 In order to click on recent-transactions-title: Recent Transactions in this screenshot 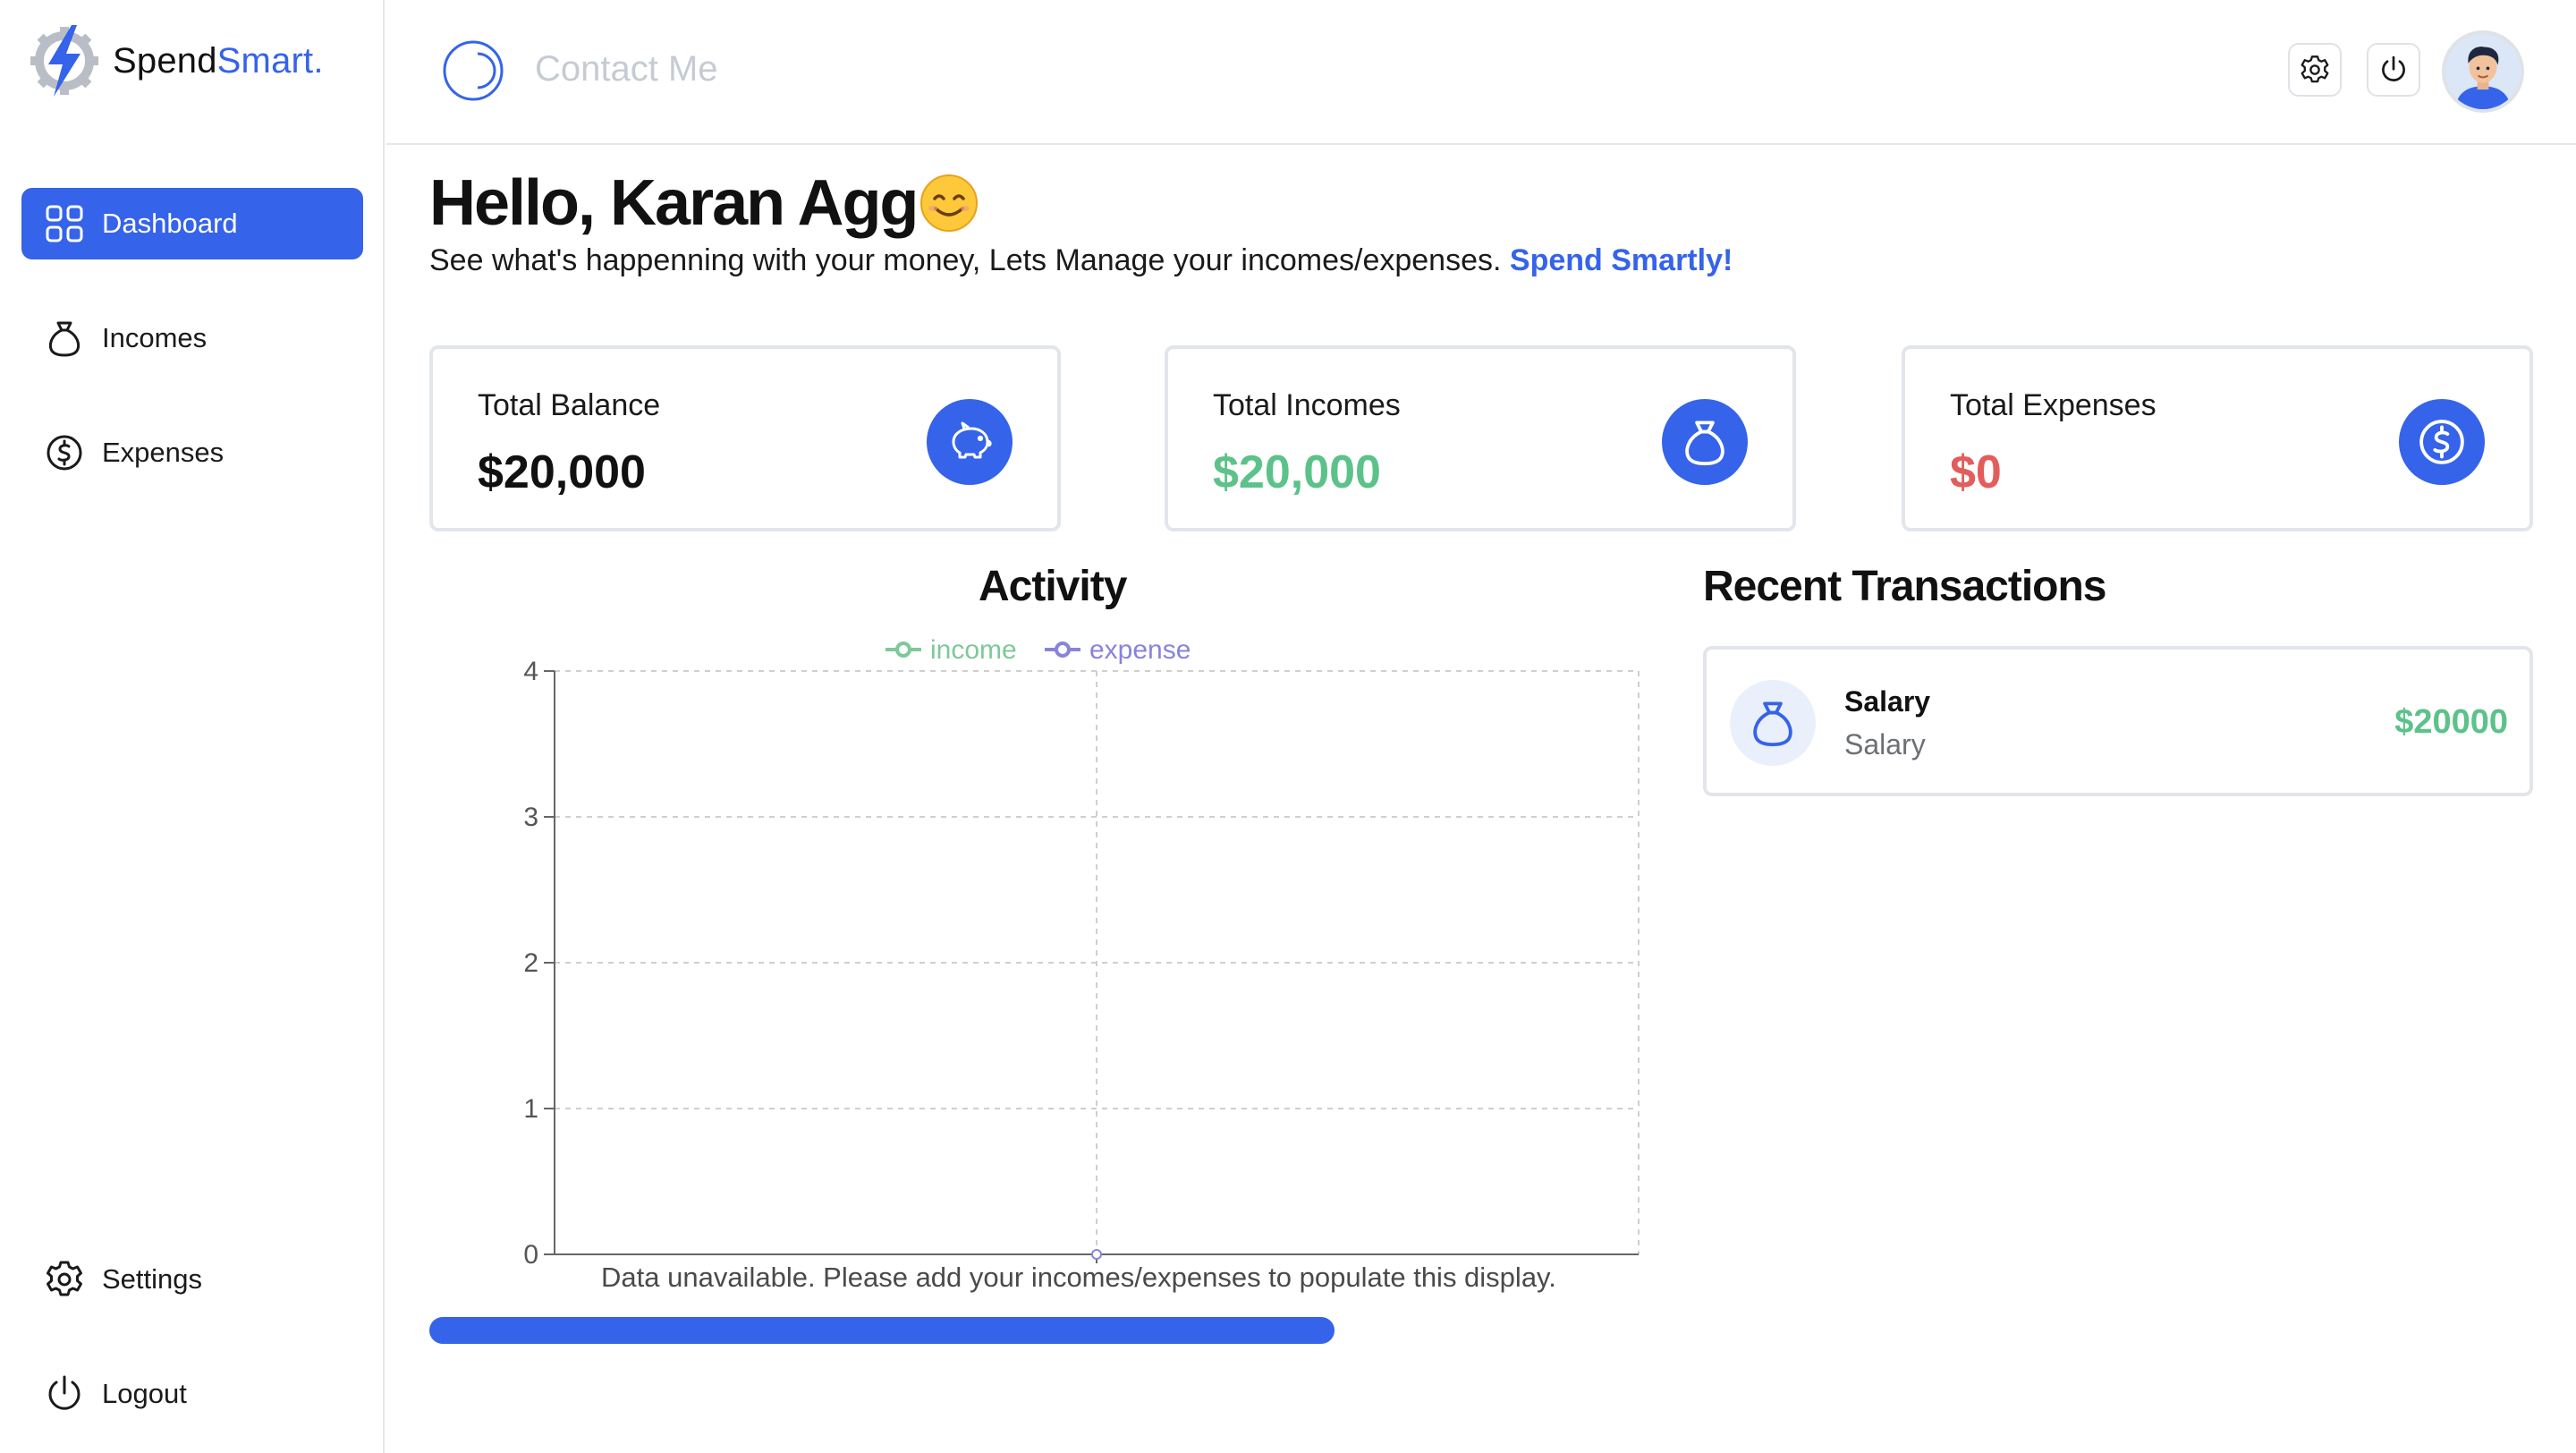, I will do `click(1904, 586)`.